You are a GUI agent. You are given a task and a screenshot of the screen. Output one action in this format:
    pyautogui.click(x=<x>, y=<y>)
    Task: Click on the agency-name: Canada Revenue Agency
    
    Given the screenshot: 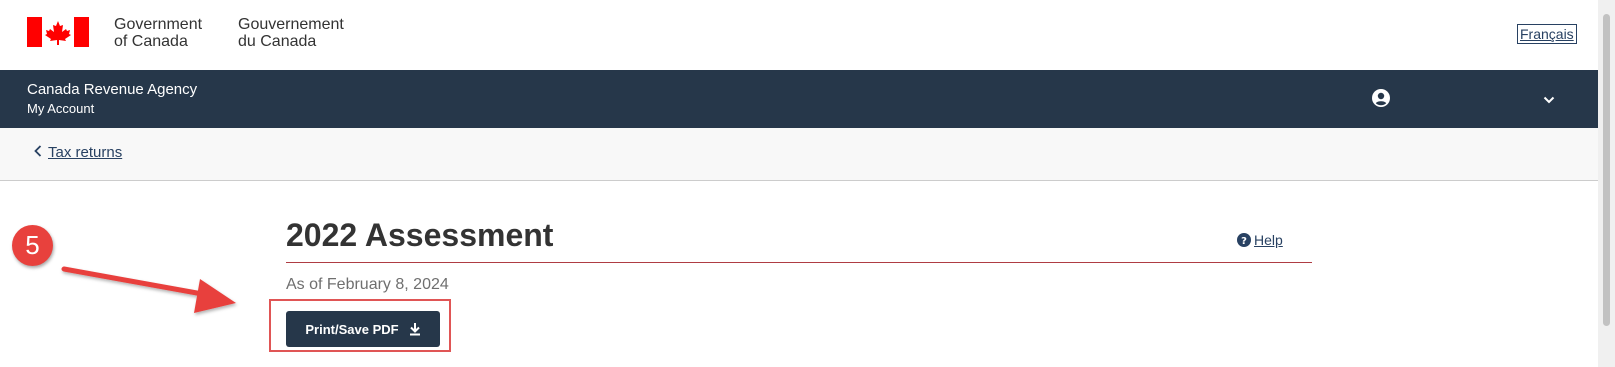 What is the action you would take?
    pyautogui.click(x=112, y=89)
    